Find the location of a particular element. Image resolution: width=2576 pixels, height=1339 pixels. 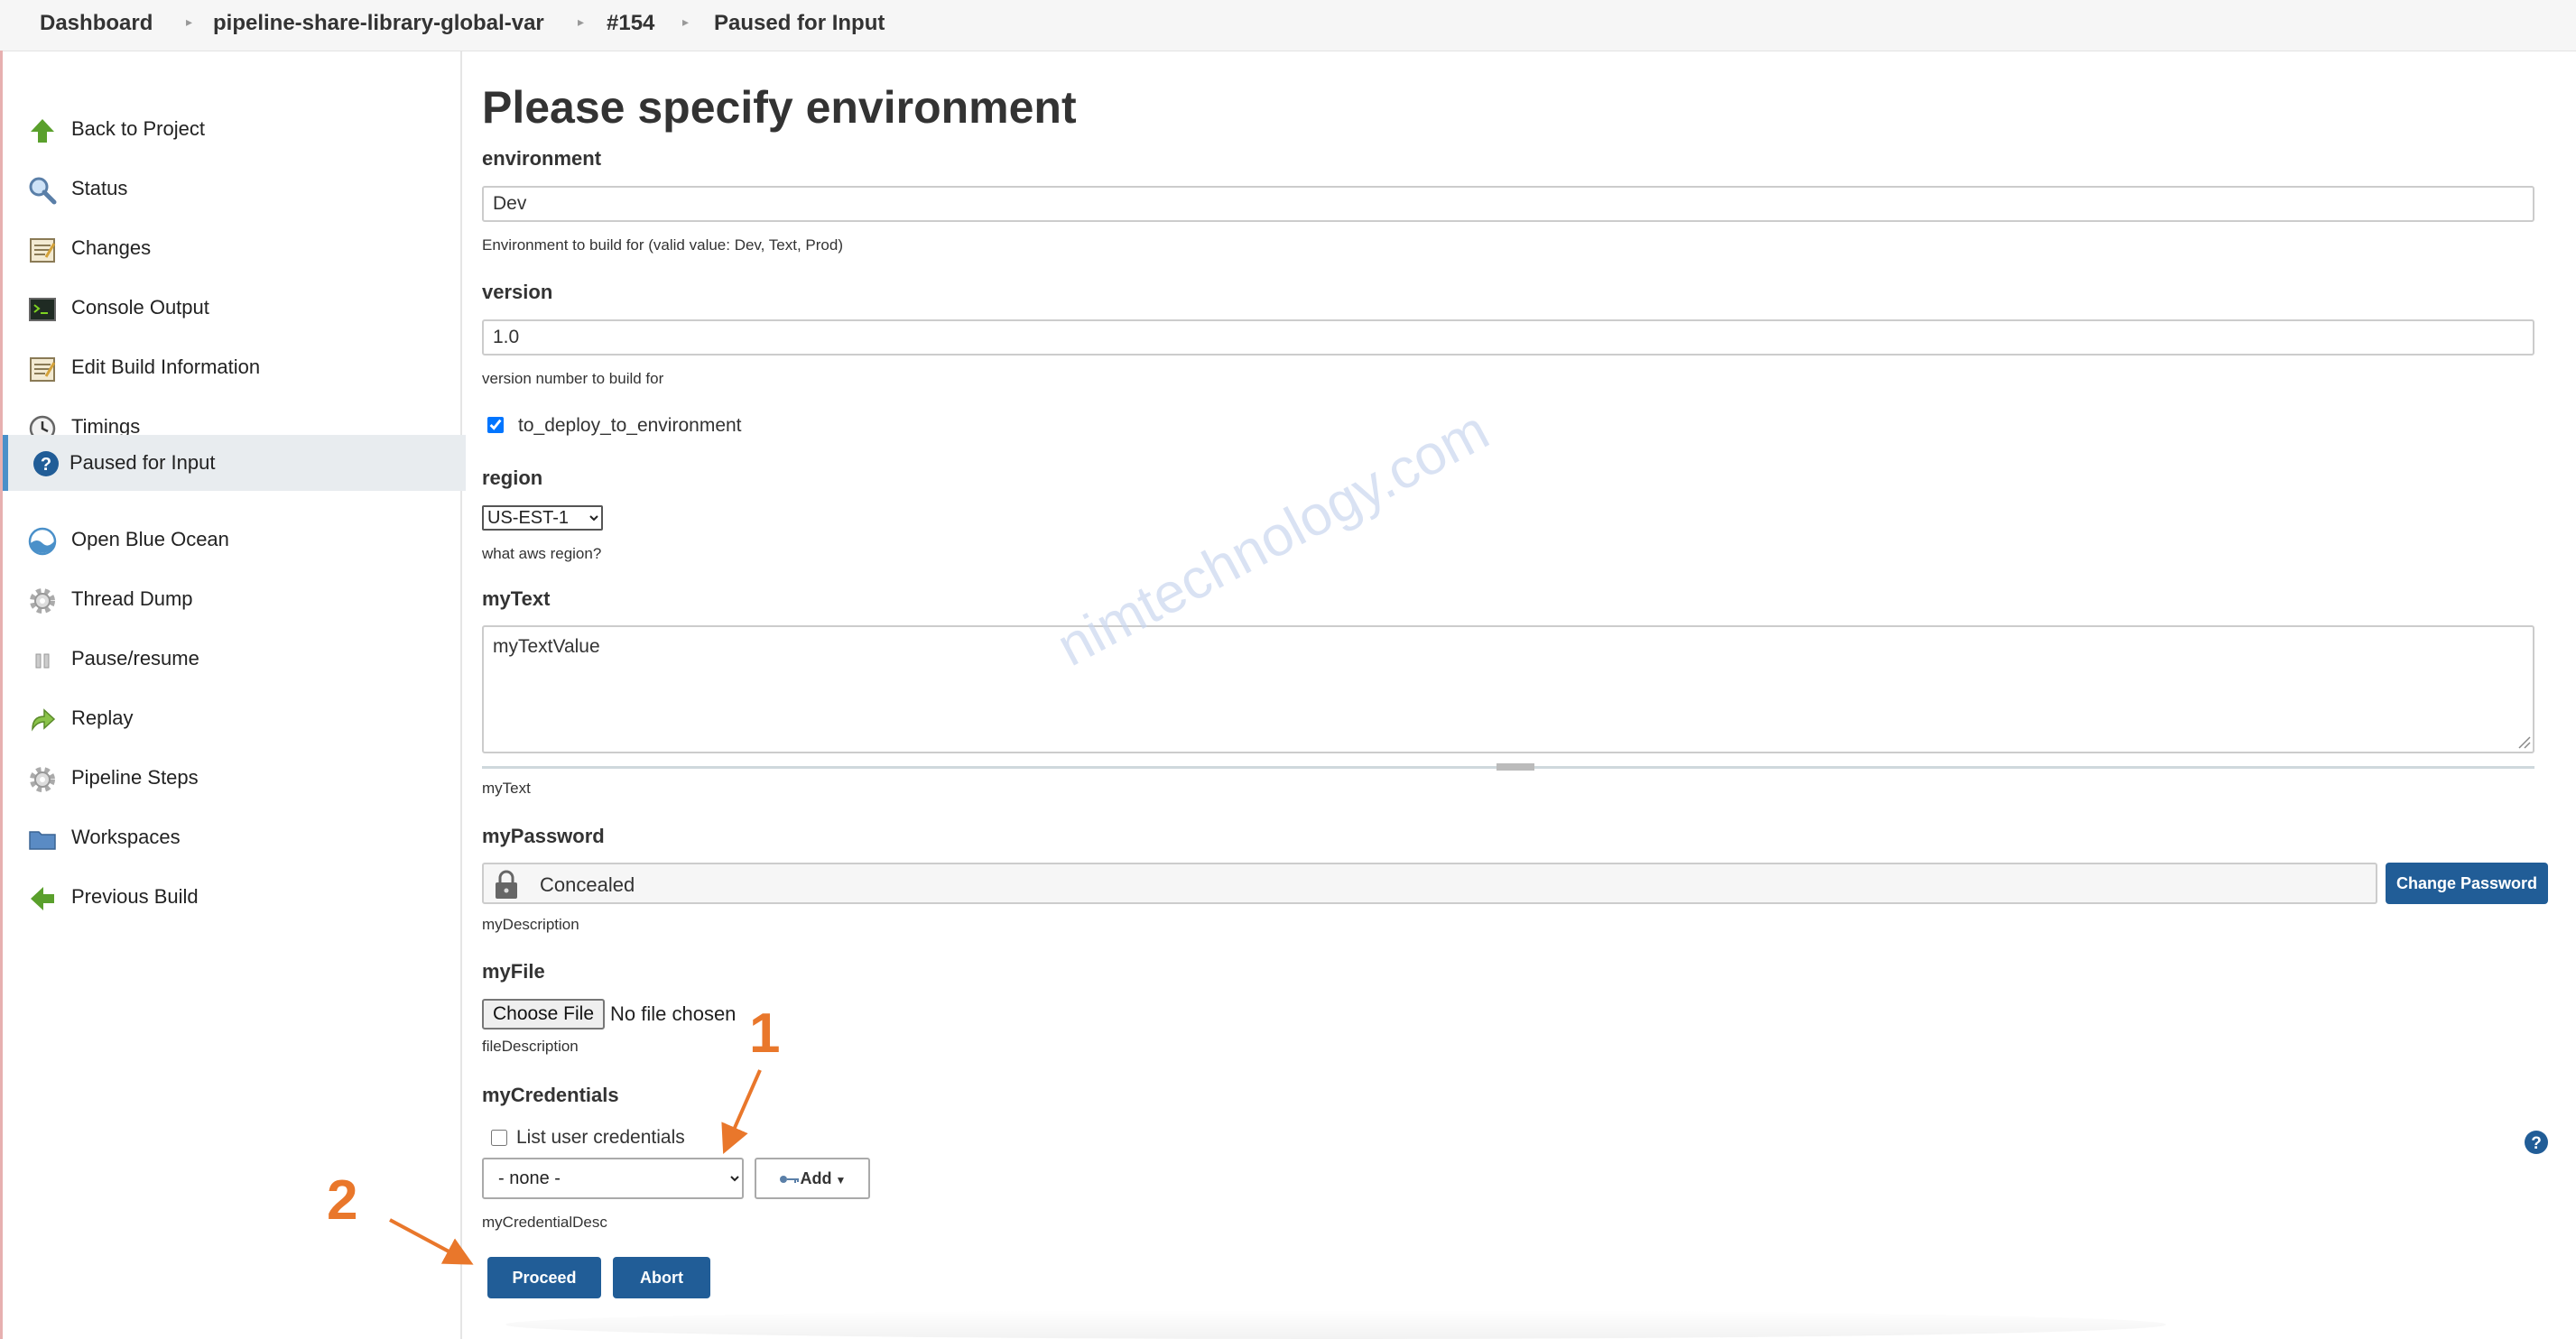

bottom-shadow is located at coordinates (1335, 1324).